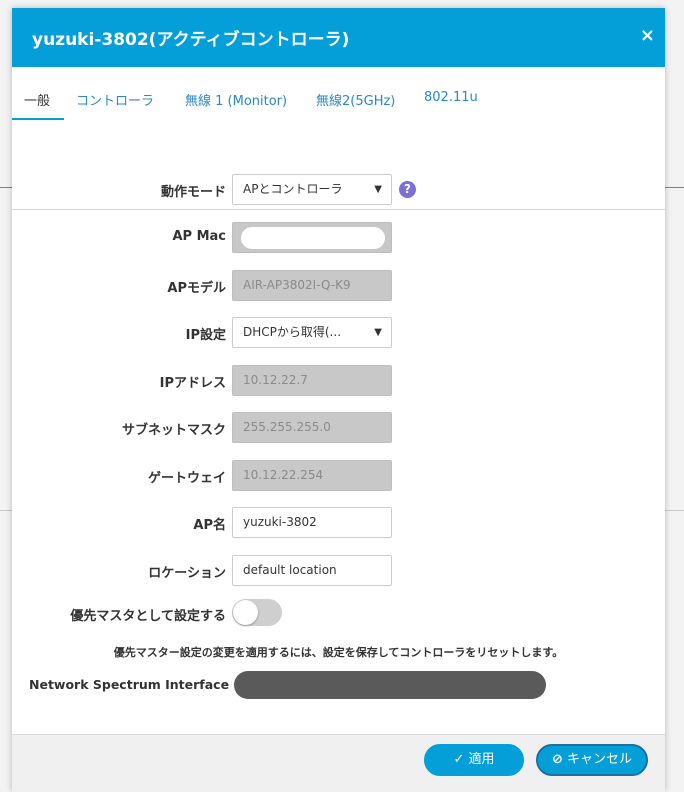 This screenshot has height=792, width=684. I want to click on tab-radio1: 無線 1 (Monitor), so click(236, 99).